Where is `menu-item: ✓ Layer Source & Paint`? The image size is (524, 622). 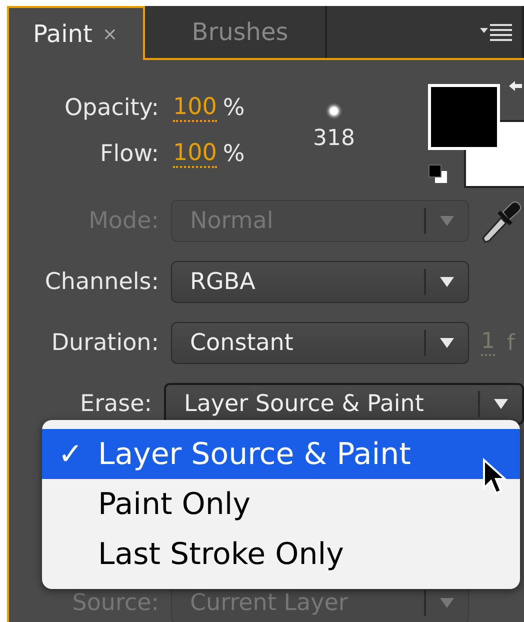
menu-item: ✓ Layer Source & Paint is located at coordinates (281, 454).